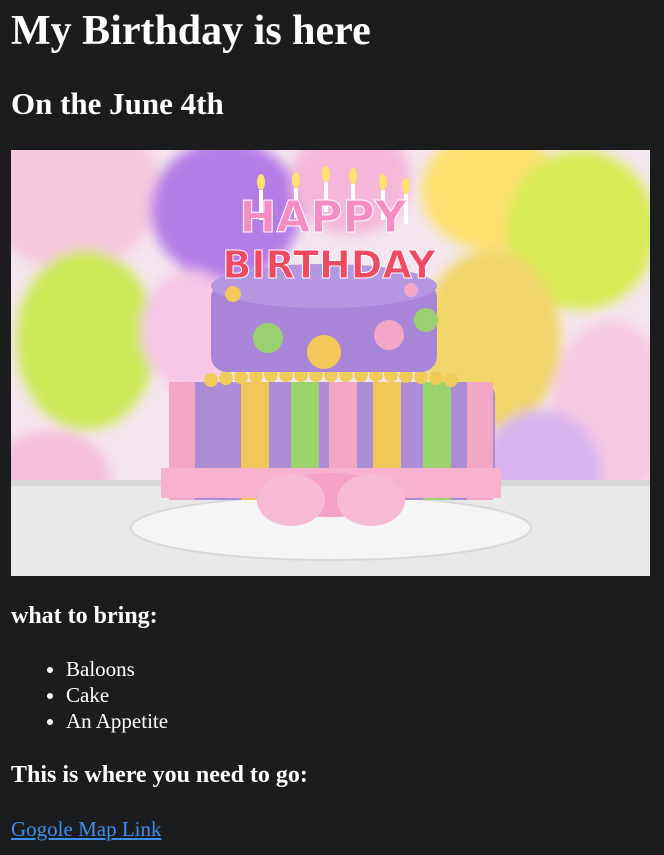 Image resolution: width=664 pixels, height=855 pixels. Describe the element at coordinates (159, 775) in the screenshot. I see `location-heading: This is where you need to go:` at that location.